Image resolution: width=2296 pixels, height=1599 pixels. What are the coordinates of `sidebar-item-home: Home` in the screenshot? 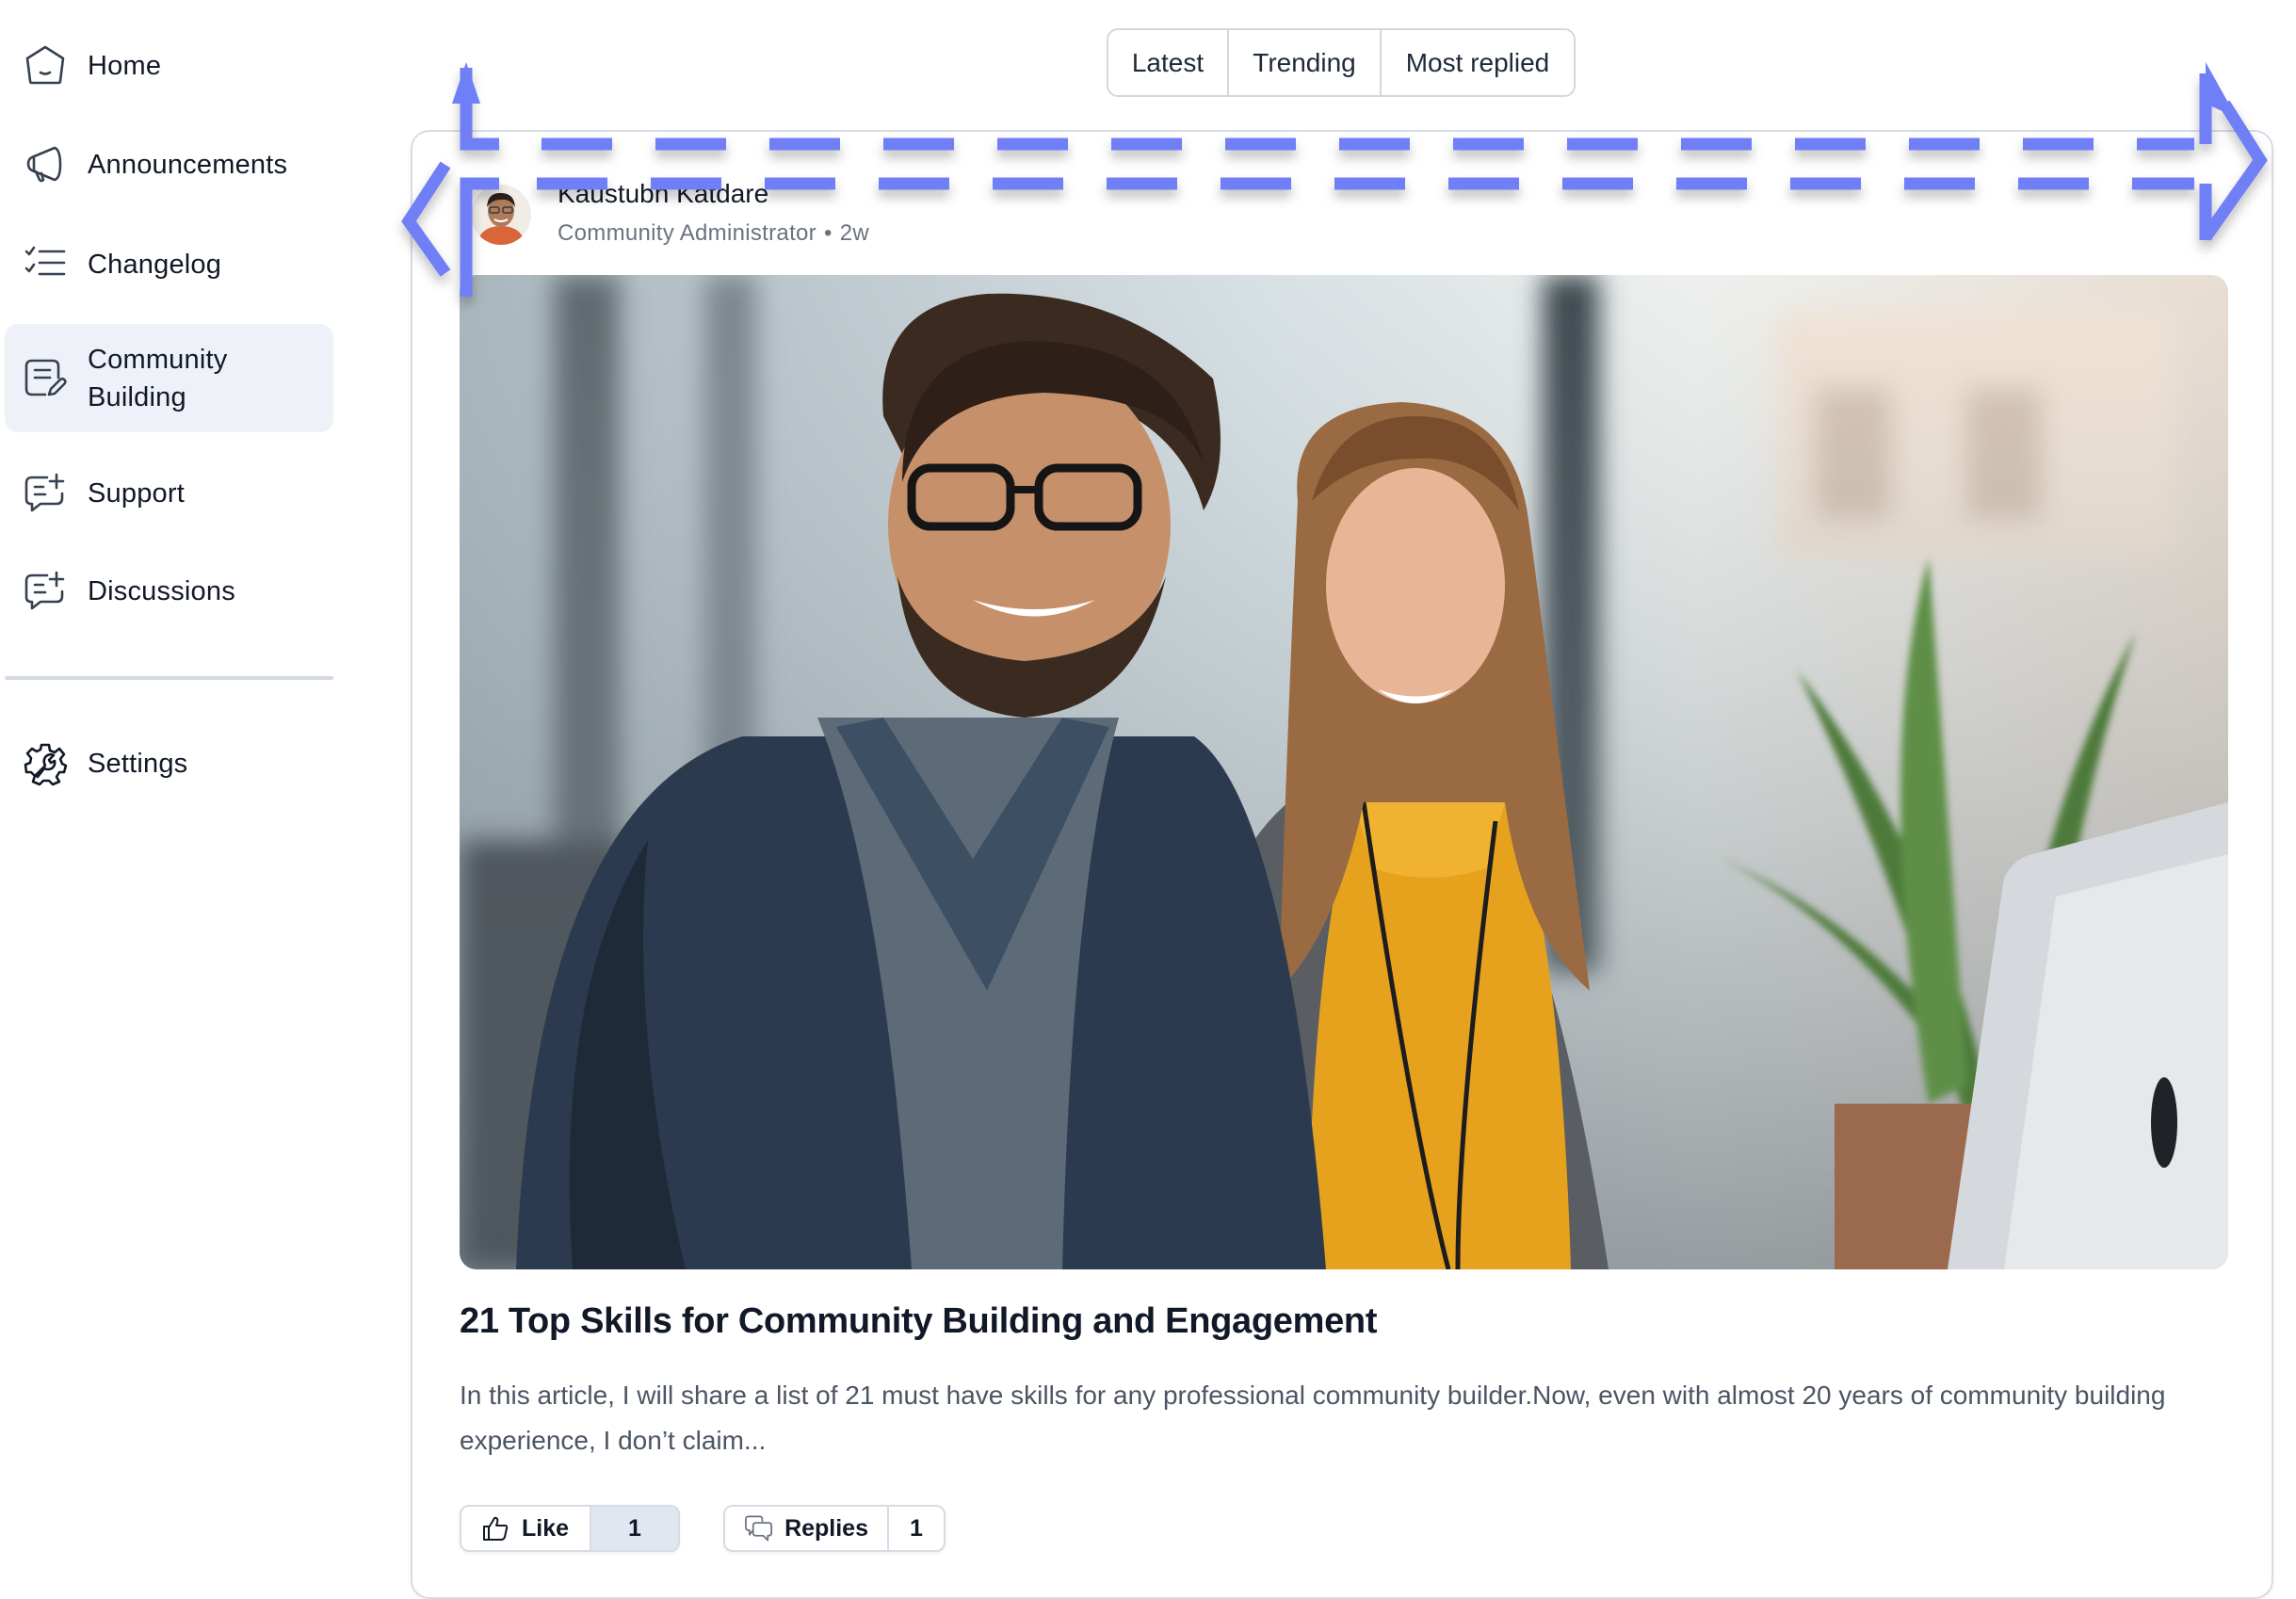 It's located at (169, 65).